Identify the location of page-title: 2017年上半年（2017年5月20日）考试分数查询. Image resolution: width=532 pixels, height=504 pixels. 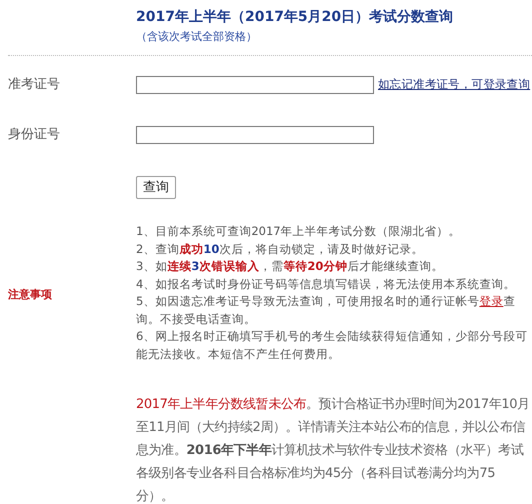
(295, 17).